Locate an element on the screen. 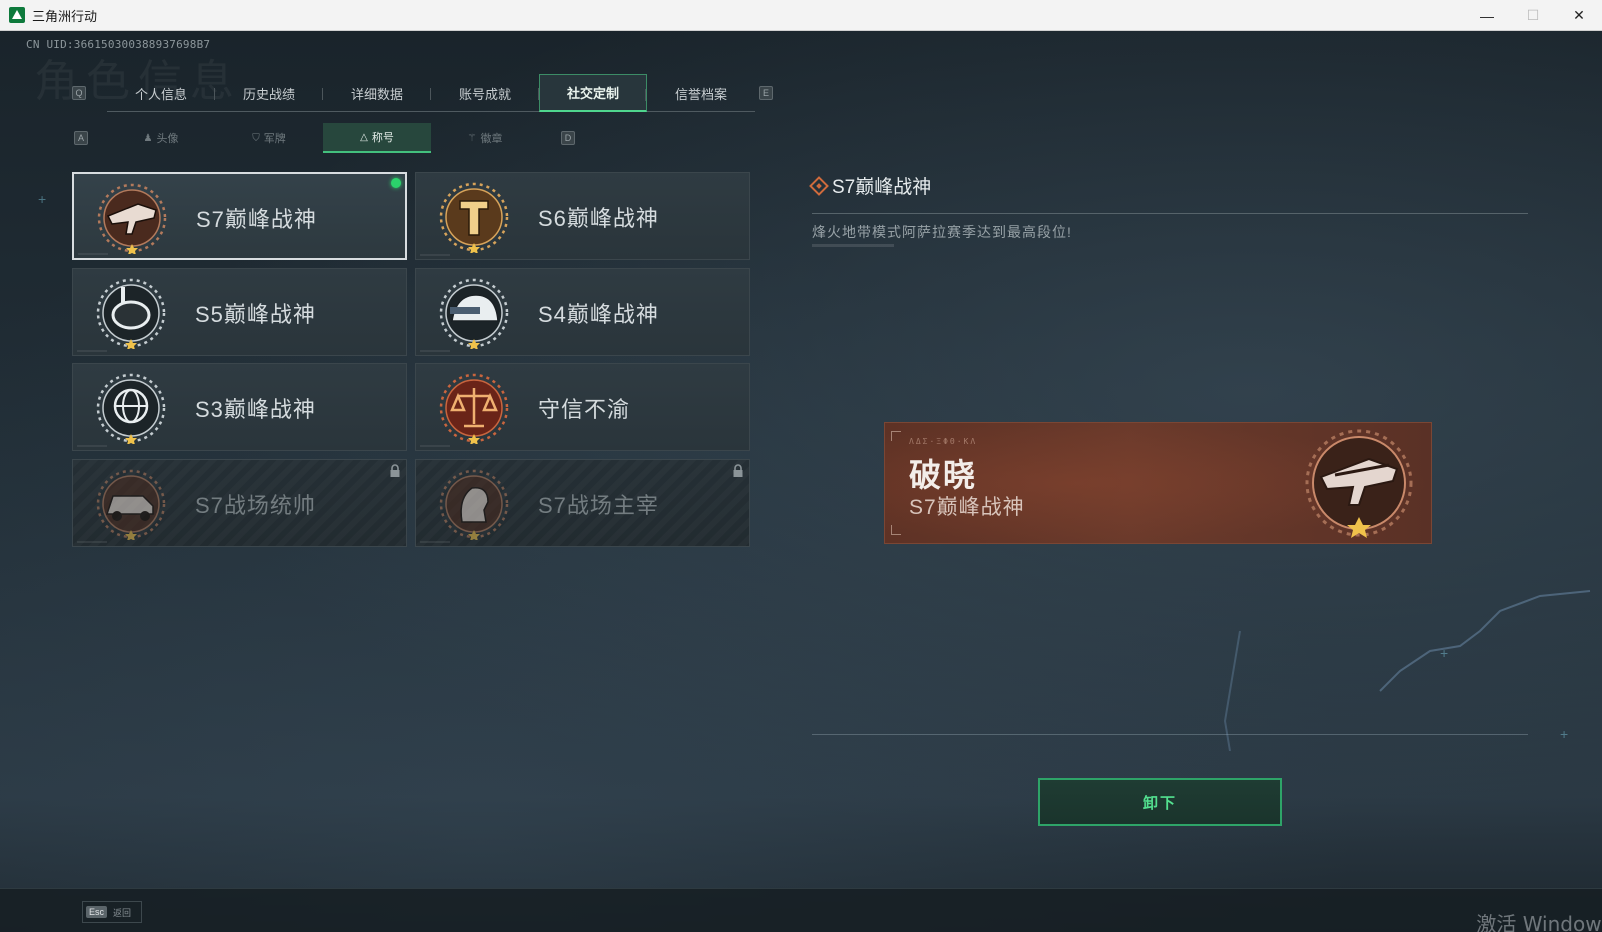 Image resolution: width=1602 pixels, height=932 pixels. window-titlebar: 三角洲行动 — ☐ ✕ is located at coordinates (801, 15).